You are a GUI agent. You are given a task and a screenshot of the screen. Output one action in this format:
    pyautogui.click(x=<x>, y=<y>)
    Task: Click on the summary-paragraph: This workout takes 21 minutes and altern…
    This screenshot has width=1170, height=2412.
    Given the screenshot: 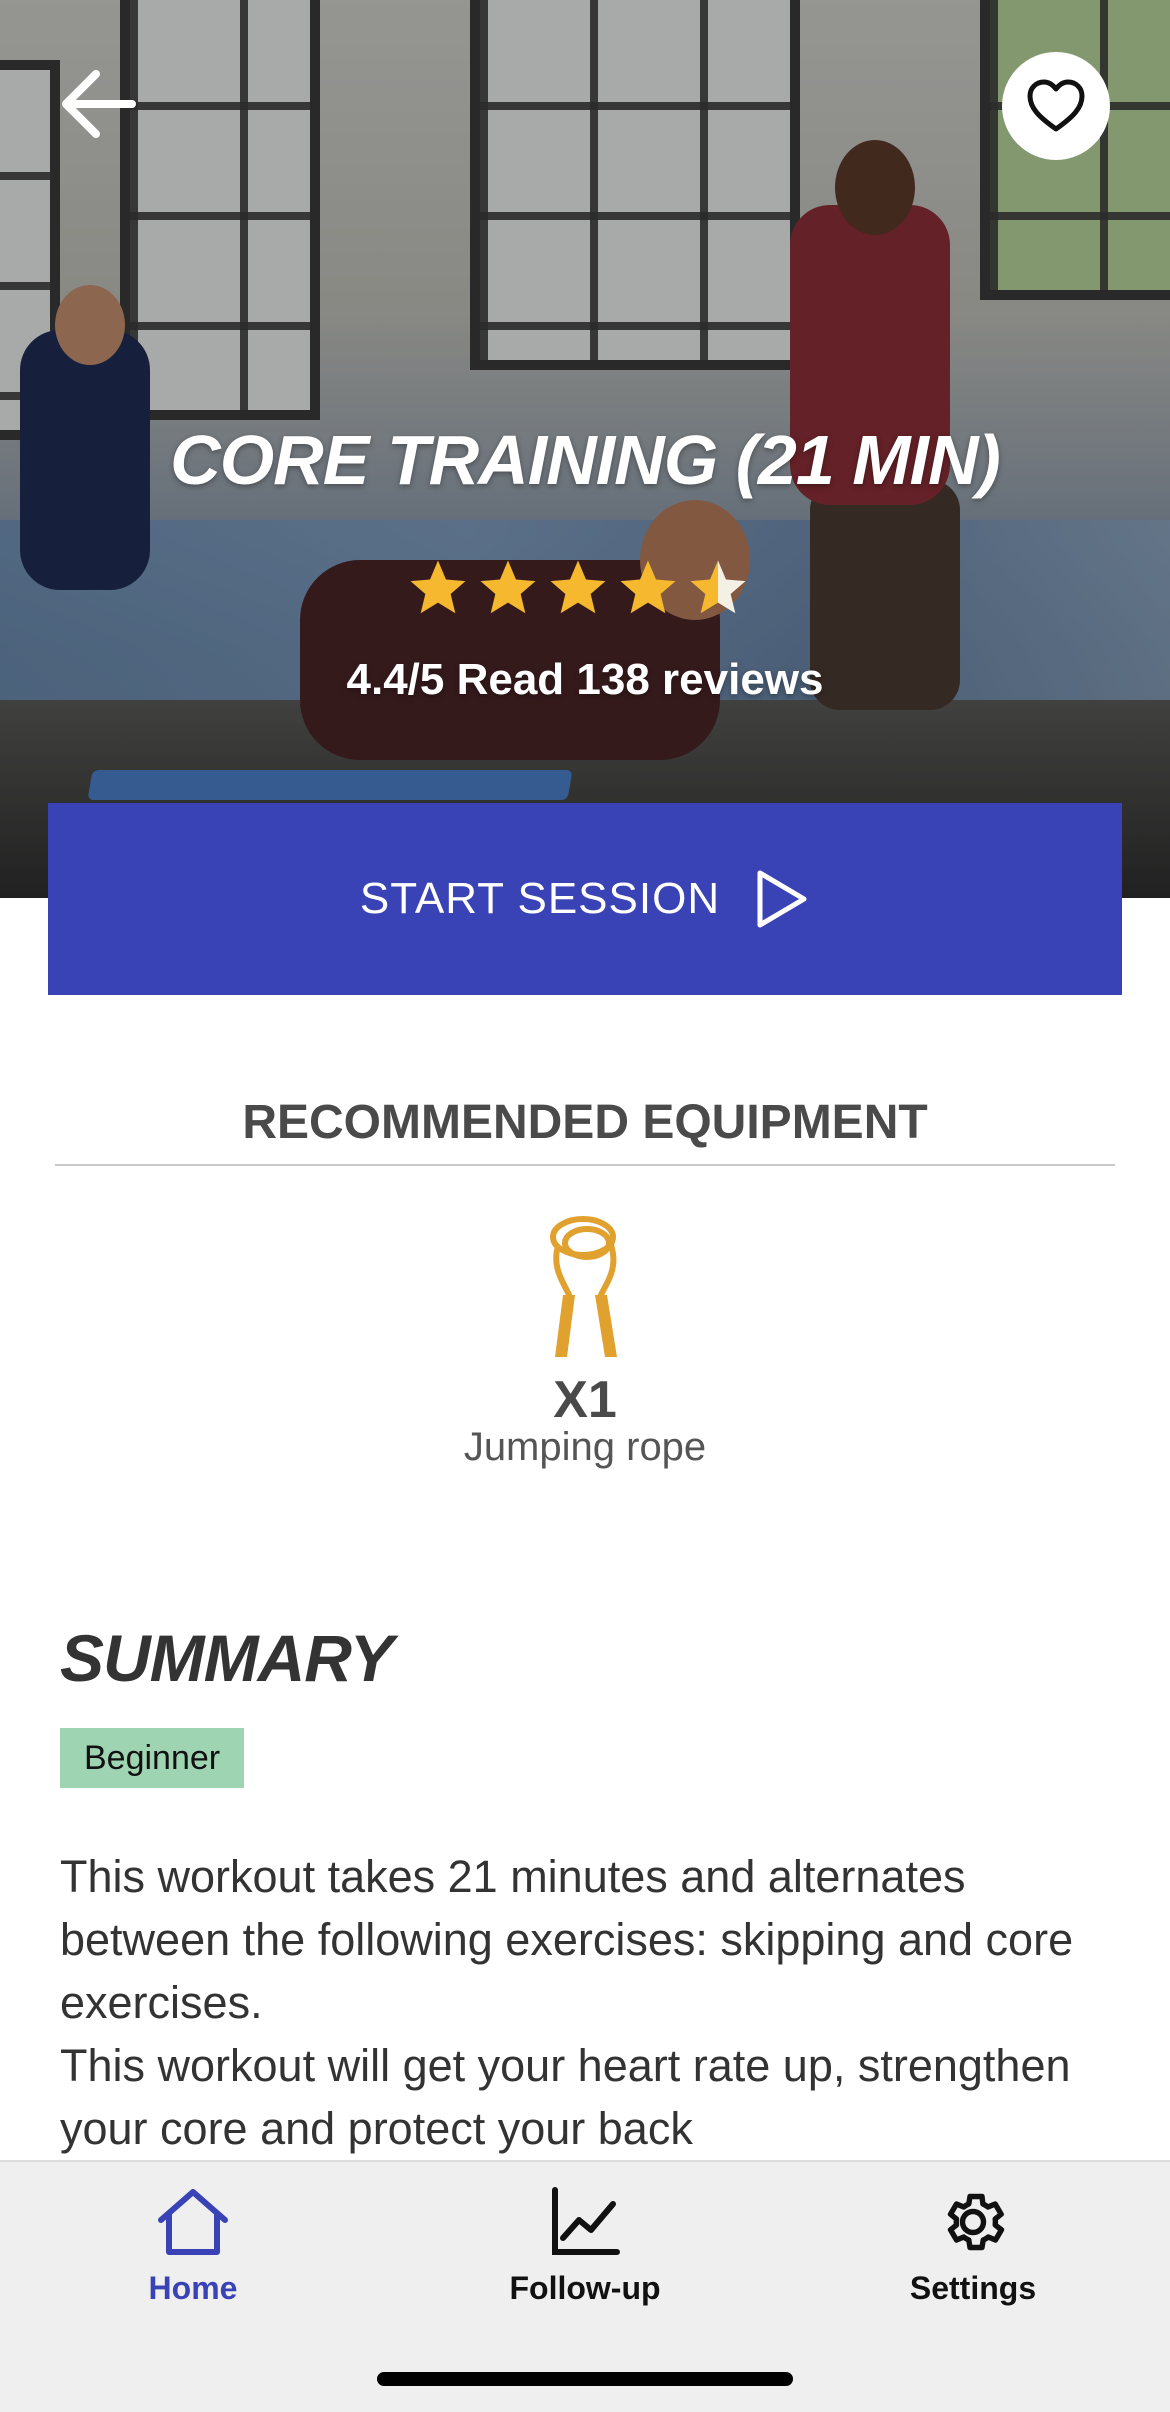 What is the action you would take?
    pyautogui.click(x=567, y=1939)
    